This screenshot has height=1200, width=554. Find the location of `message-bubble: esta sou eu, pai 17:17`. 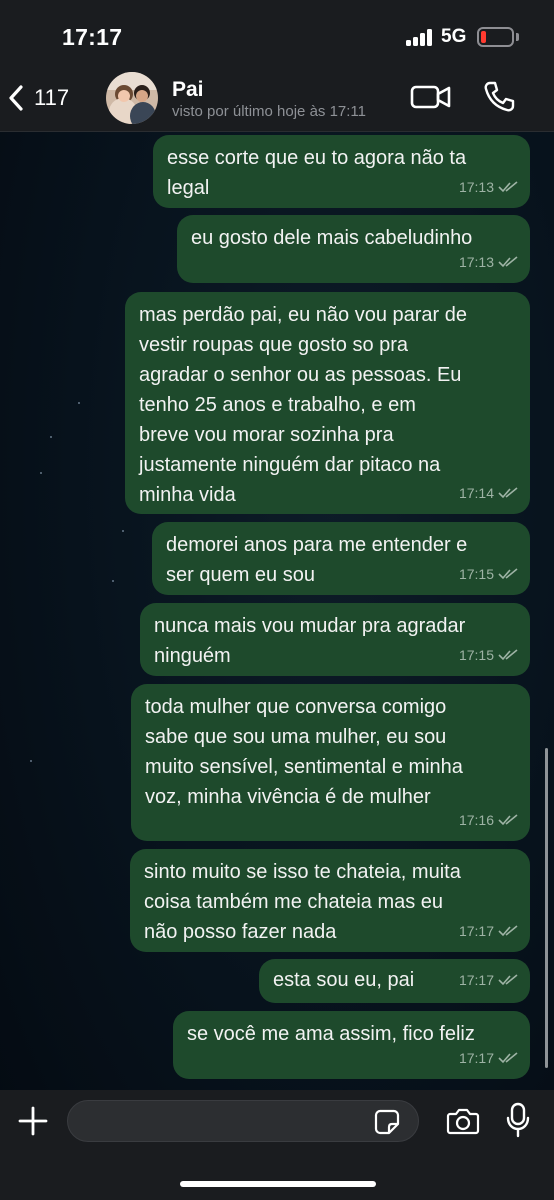

message-bubble: esta sou eu, pai 17:17 is located at coordinates (394, 981).